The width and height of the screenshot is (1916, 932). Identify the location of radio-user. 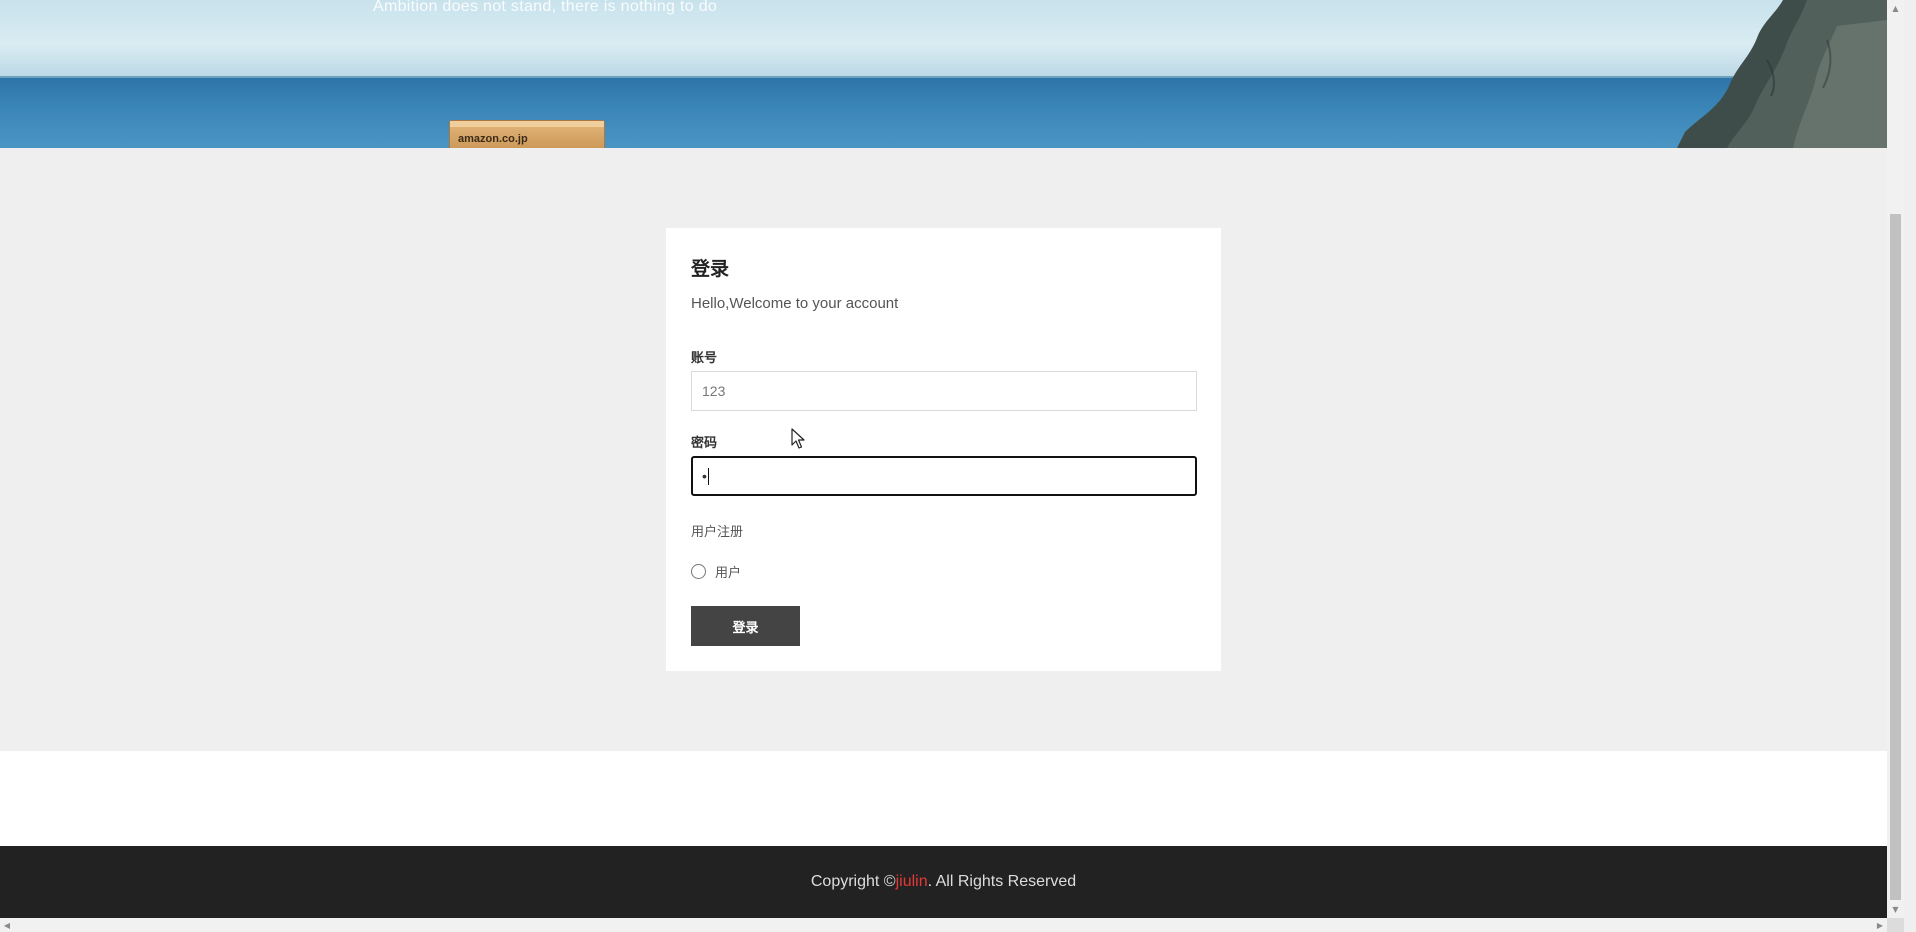
(698, 571).